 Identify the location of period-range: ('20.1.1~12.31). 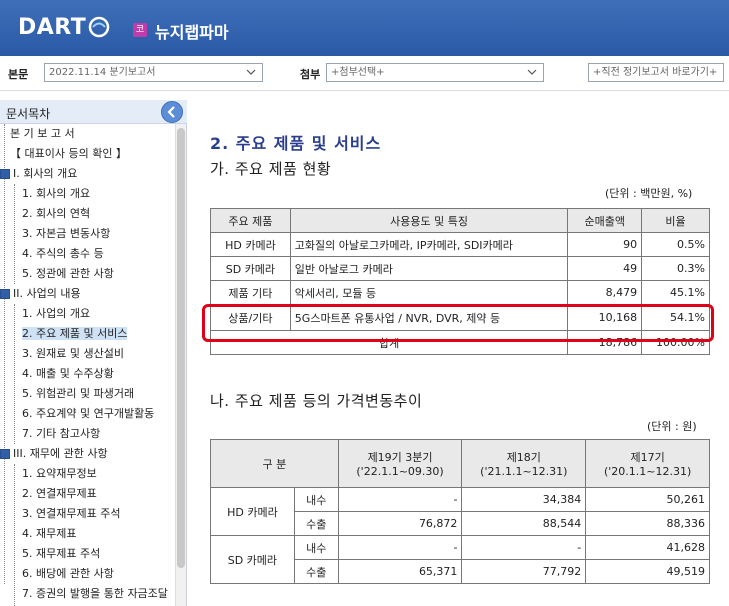
(647, 471).